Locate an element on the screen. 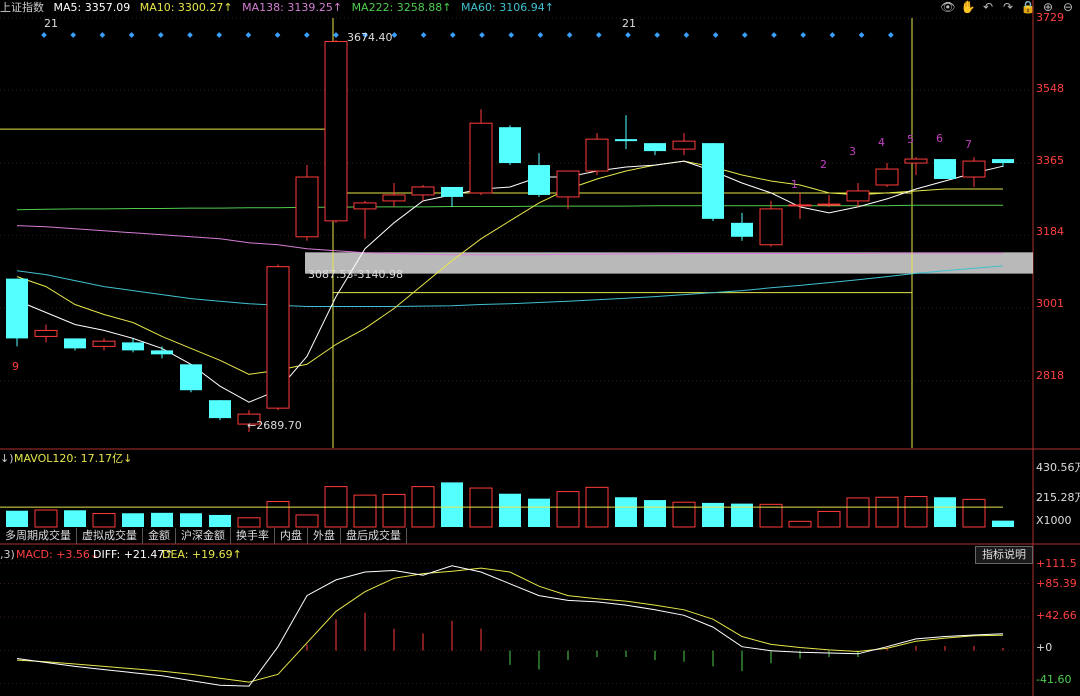 This screenshot has height=696, width=1080. top-mark-21-left: 21 is located at coordinates (51, 23).